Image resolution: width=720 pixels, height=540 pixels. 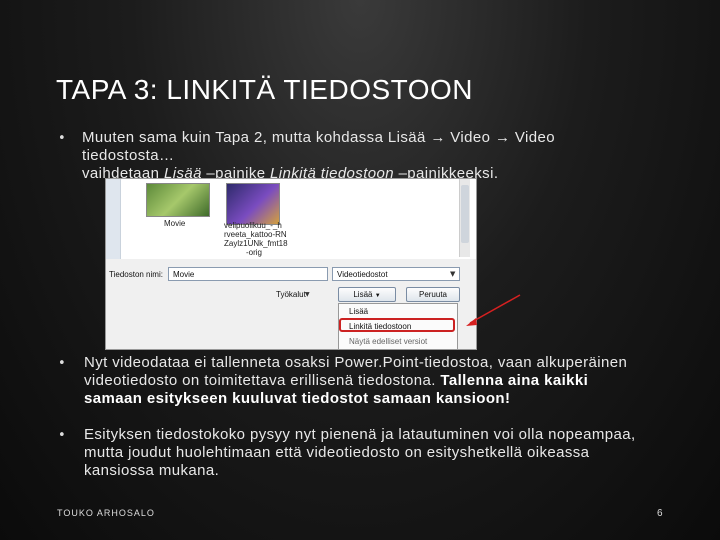 I want to click on menu-item-previous-versions: Näytä edelliset versiot, so click(x=388, y=341).